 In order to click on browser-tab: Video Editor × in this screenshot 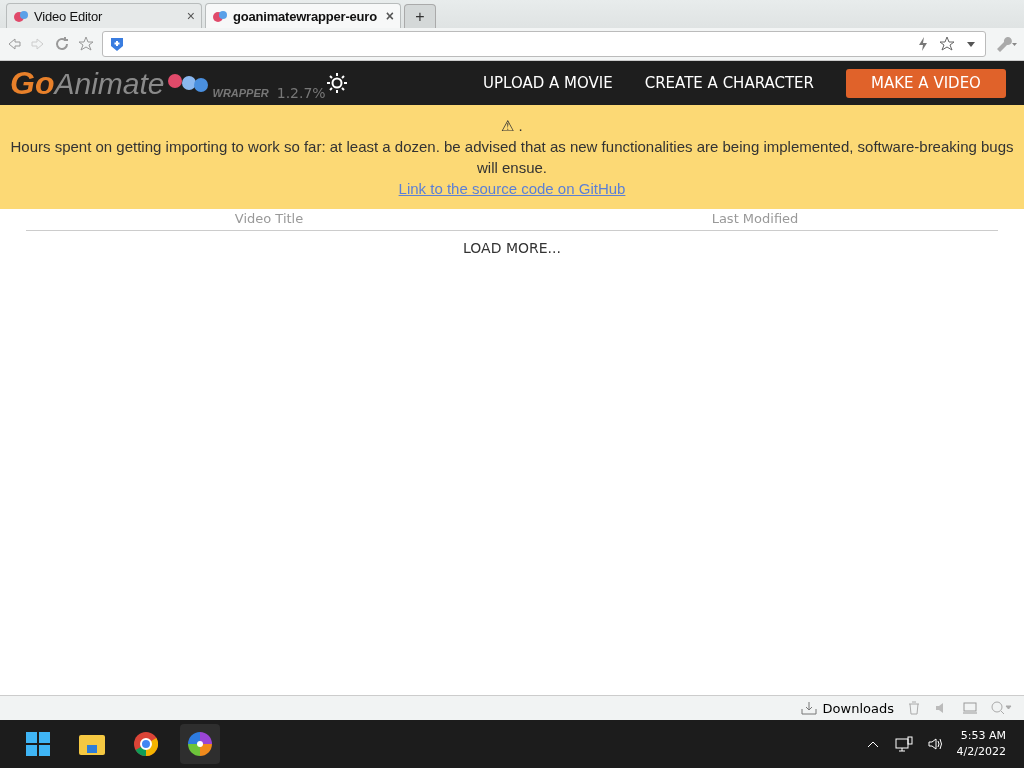, I will do `click(104, 15)`.